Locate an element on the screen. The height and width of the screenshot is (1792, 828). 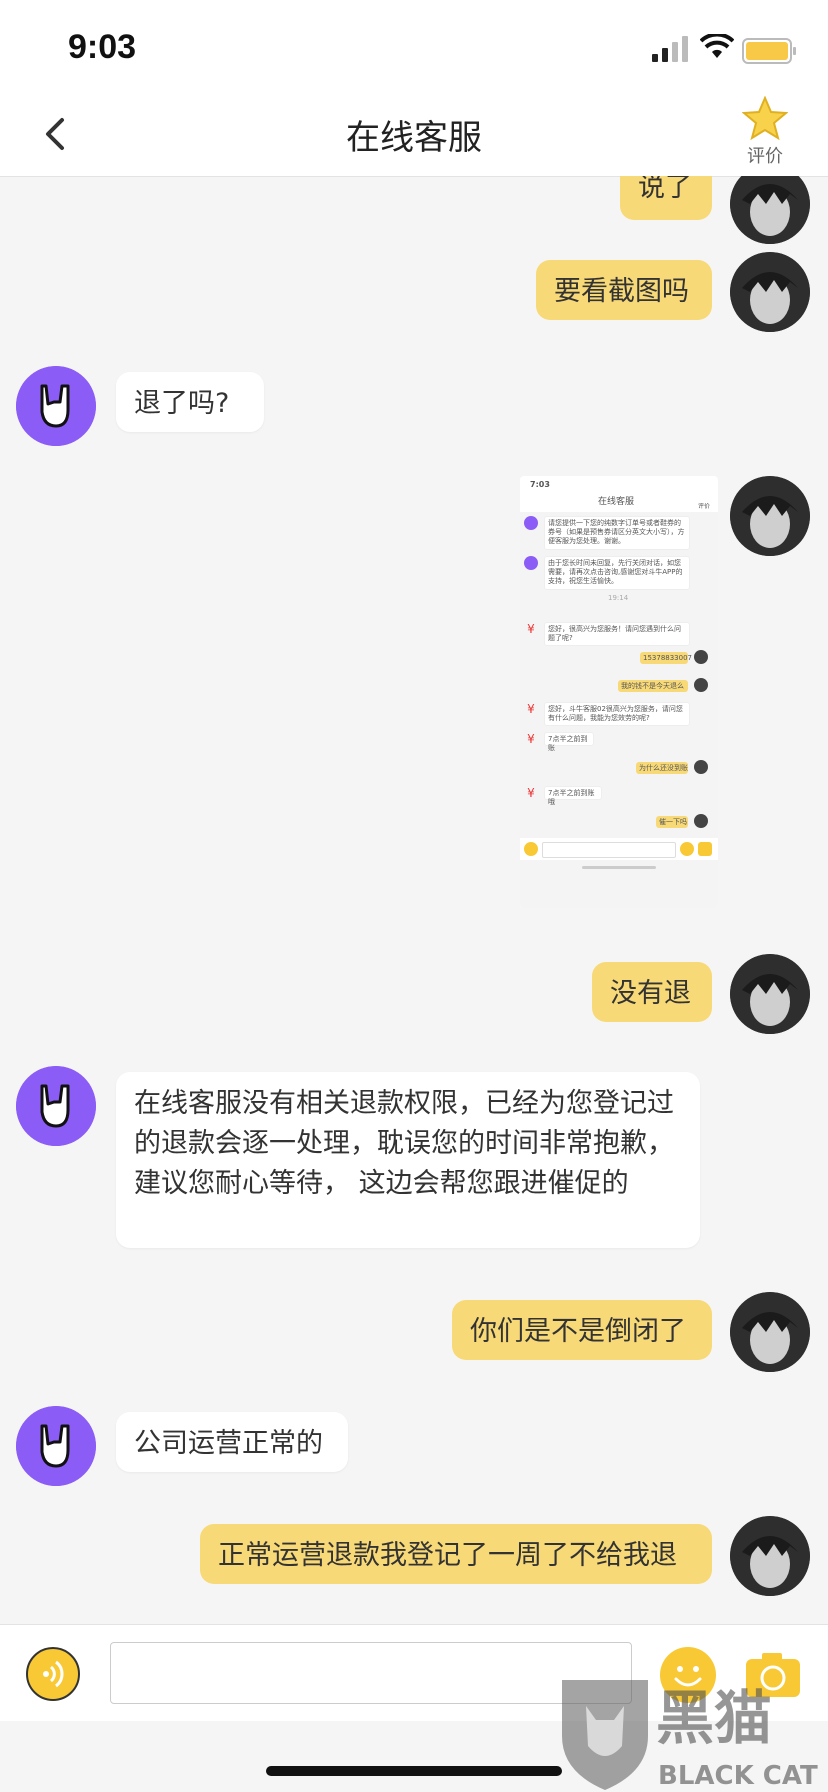
battery-icon is located at coordinates (769, 51).